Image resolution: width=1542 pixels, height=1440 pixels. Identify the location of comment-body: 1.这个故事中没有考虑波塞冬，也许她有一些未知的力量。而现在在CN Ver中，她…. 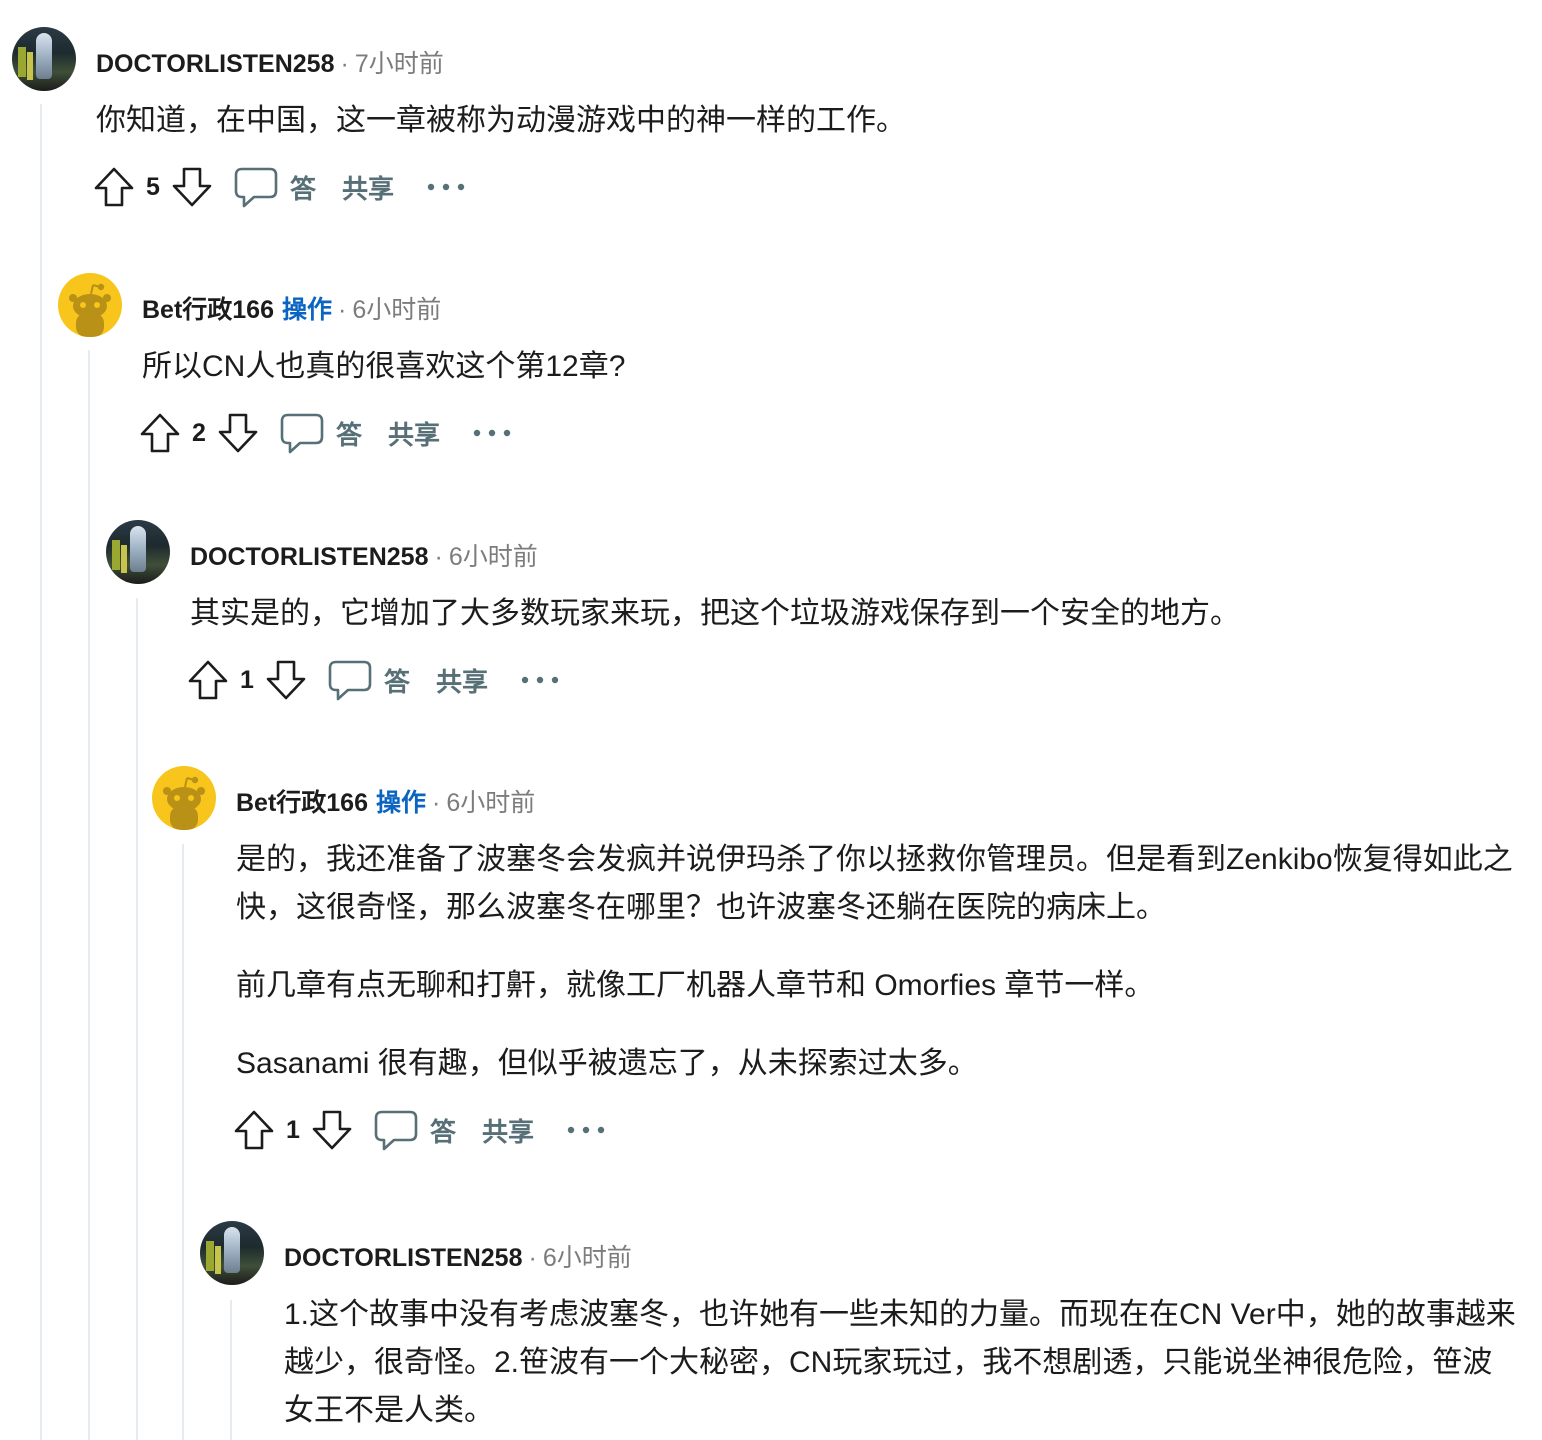
(903, 1363).